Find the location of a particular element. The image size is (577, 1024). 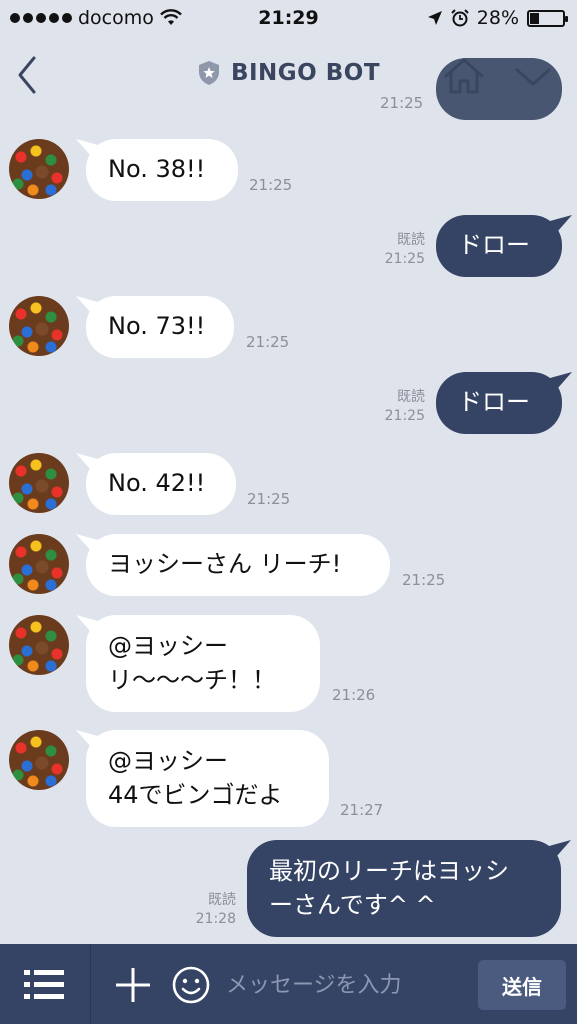

home-icon is located at coordinates (464, 76).